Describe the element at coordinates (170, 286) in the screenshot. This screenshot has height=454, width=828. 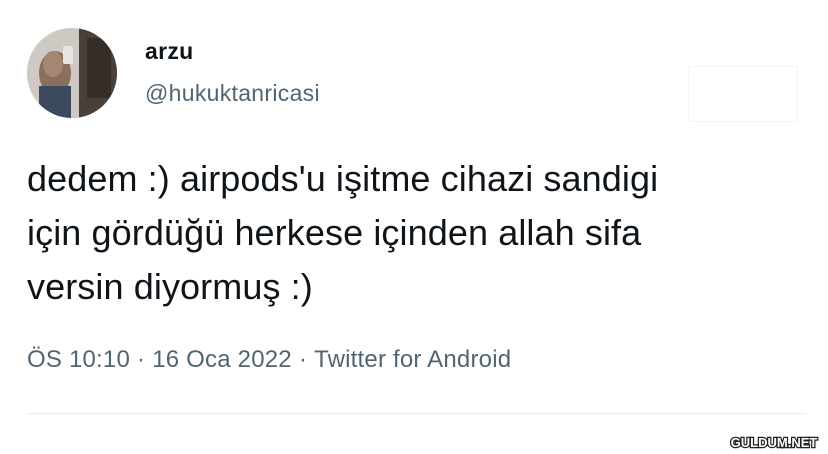
I see `tweet-text-line: versin diyormuş :)` at that location.